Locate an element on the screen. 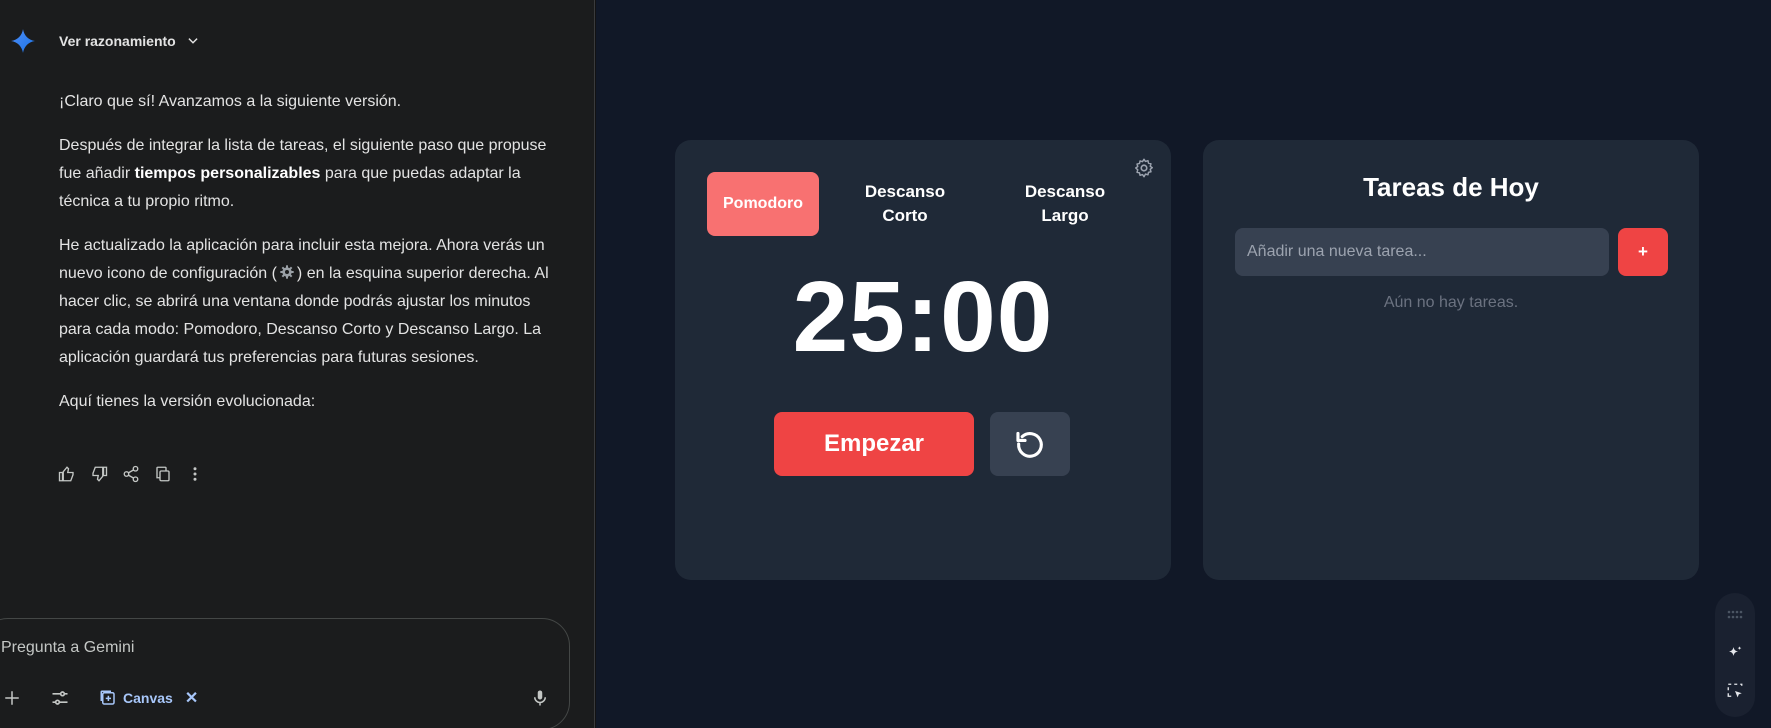  timer-display: 25:00 is located at coordinates (923, 317).